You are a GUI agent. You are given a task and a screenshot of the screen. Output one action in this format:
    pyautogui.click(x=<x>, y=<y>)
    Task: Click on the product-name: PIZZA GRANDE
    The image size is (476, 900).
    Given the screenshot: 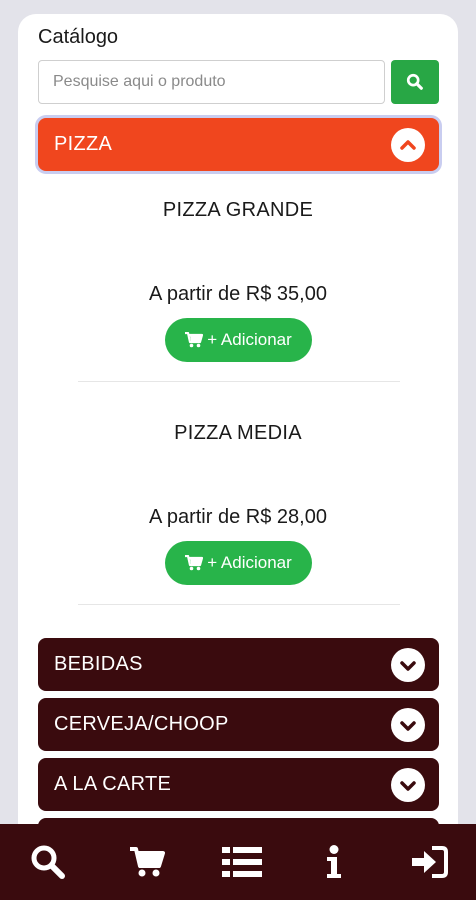 What is the action you would take?
    pyautogui.click(x=238, y=210)
    